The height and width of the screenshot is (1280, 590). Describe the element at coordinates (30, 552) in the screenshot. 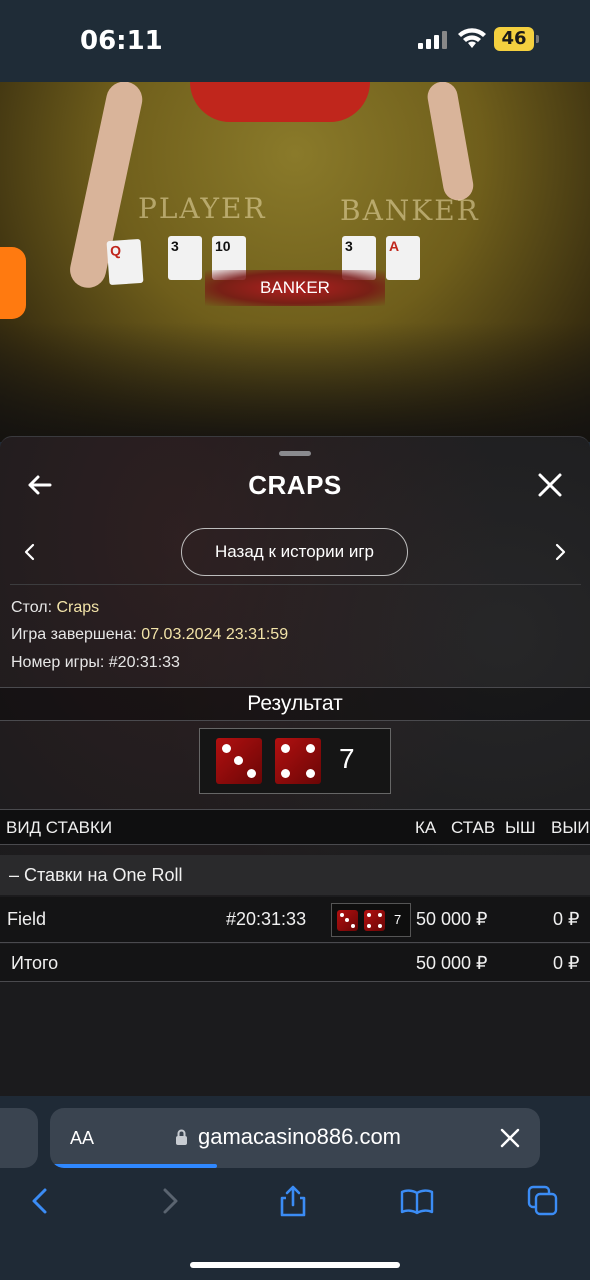

I see `chevron-left-icon` at that location.